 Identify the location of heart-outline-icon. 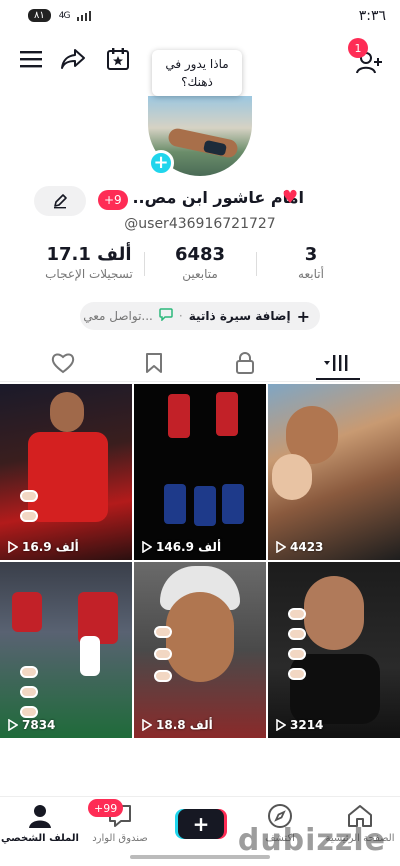
(63, 363).